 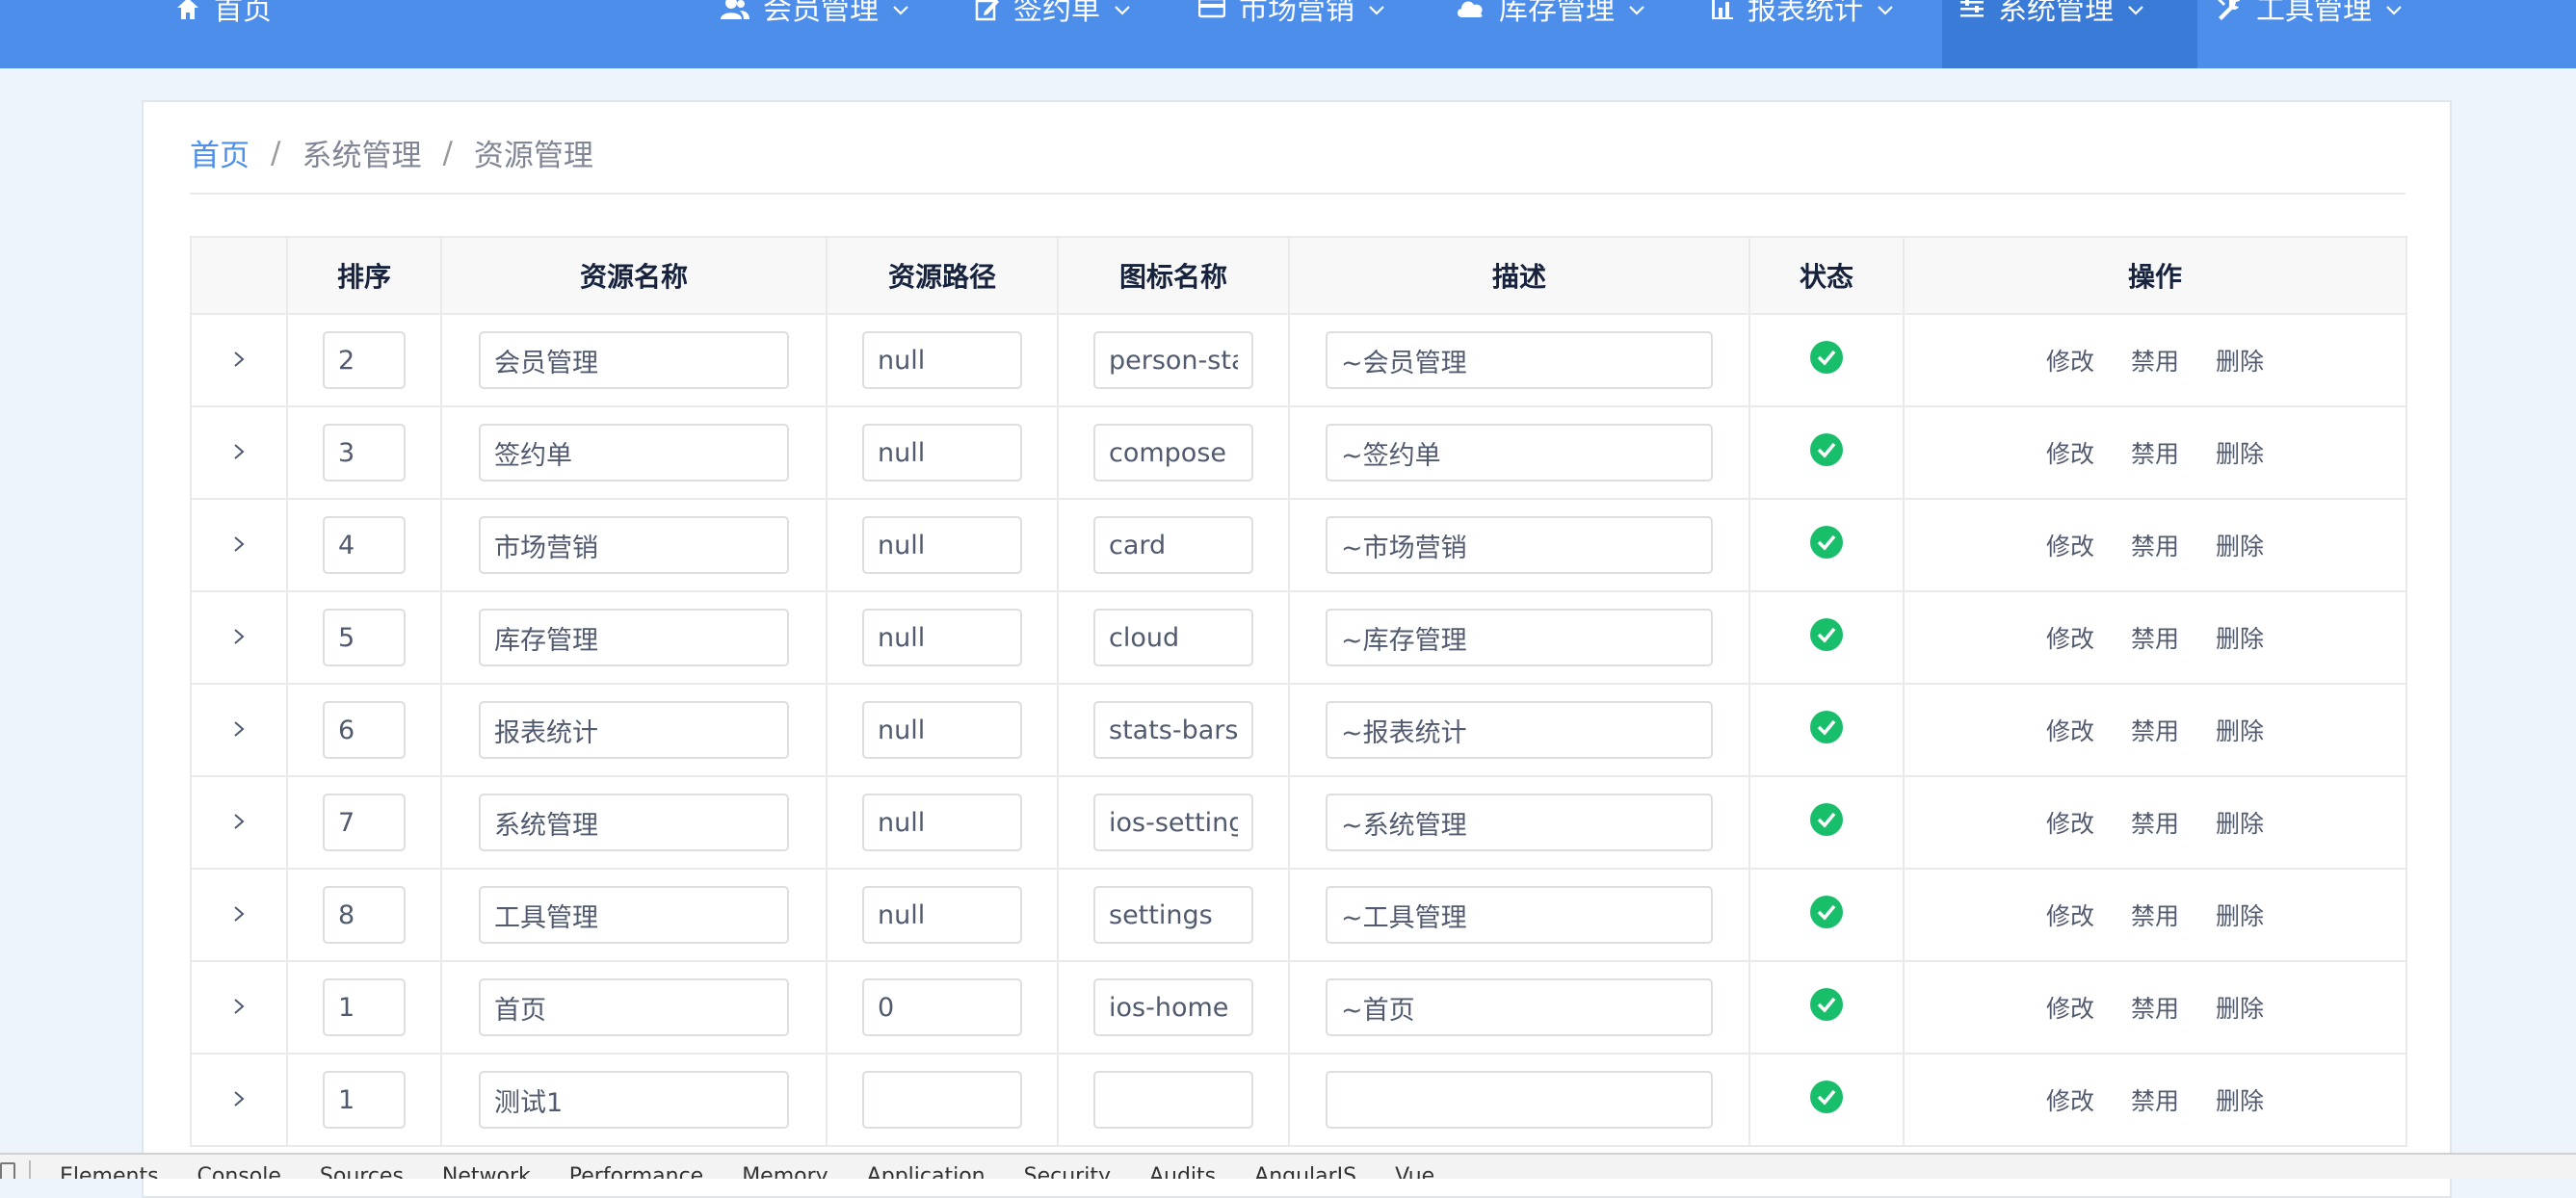 I want to click on home-icon, so click(x=188, y=10).